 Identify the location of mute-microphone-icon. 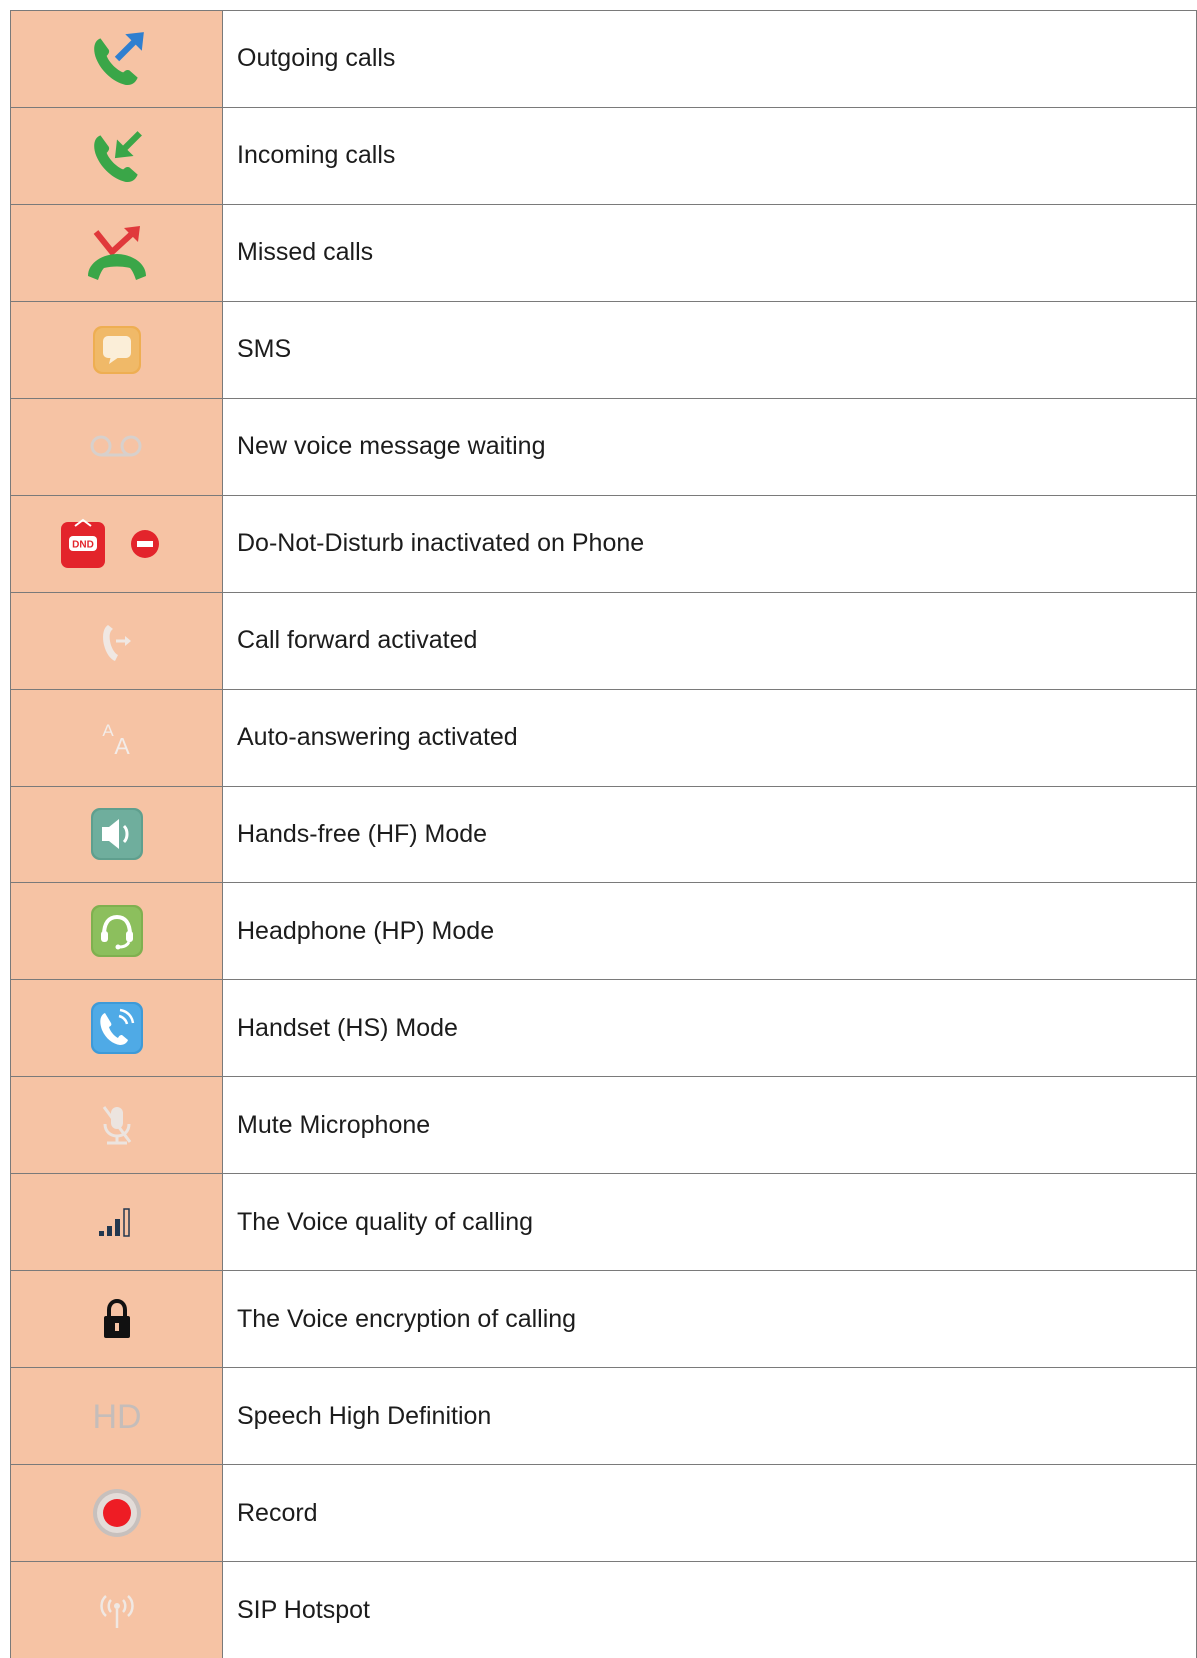
(117, 1125).